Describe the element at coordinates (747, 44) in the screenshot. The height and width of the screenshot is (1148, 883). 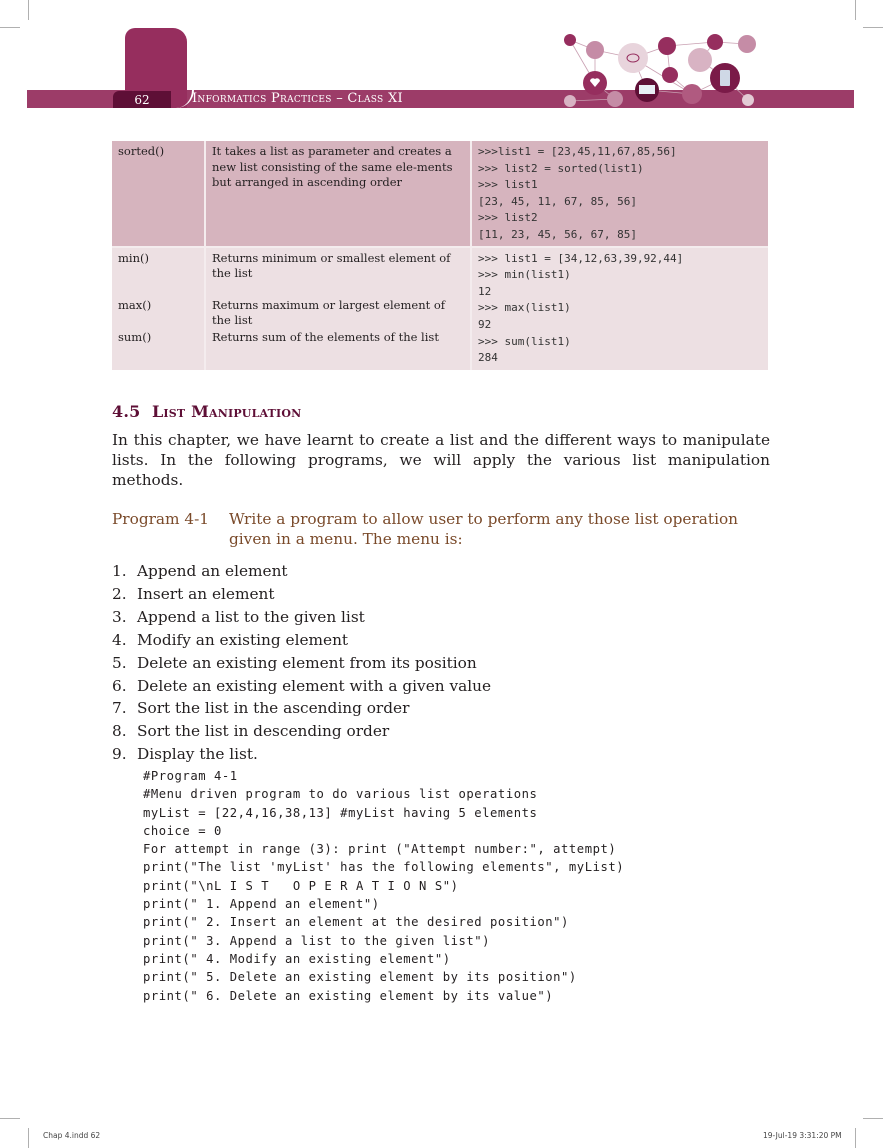
I see `video-icon` at that location.